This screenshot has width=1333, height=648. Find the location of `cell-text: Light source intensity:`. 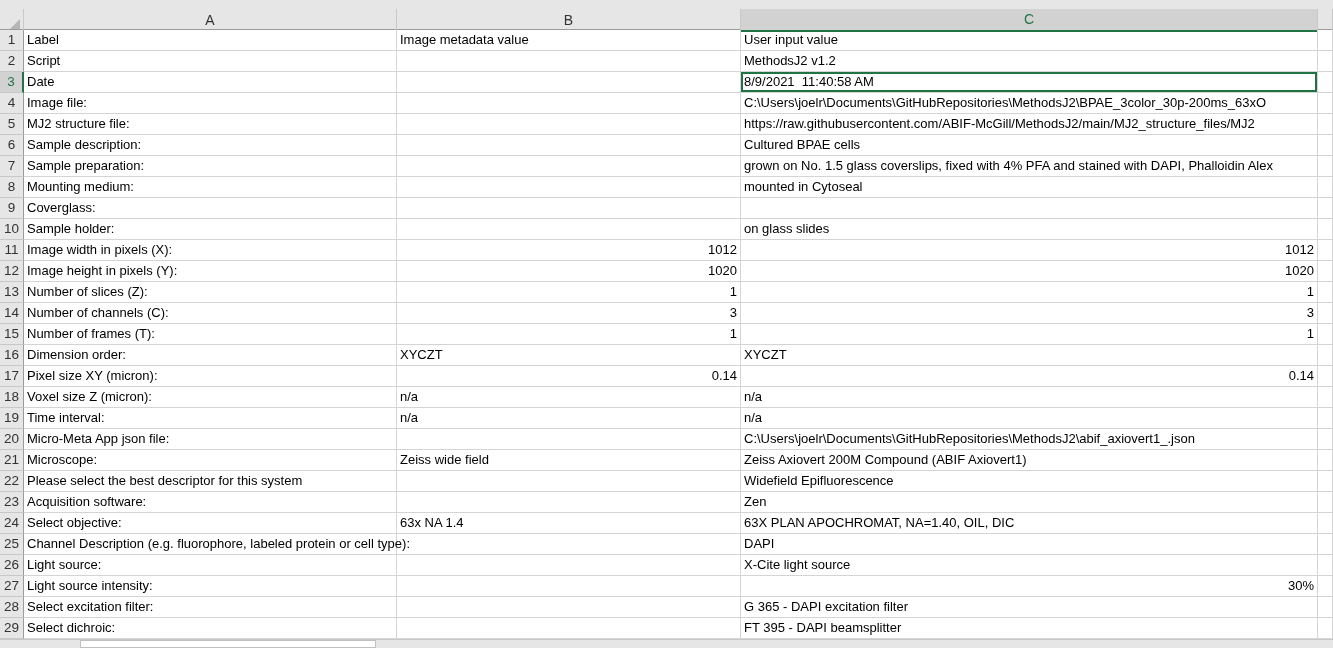

cell-text: Light source intensity: is located at coordinates (90, 586).